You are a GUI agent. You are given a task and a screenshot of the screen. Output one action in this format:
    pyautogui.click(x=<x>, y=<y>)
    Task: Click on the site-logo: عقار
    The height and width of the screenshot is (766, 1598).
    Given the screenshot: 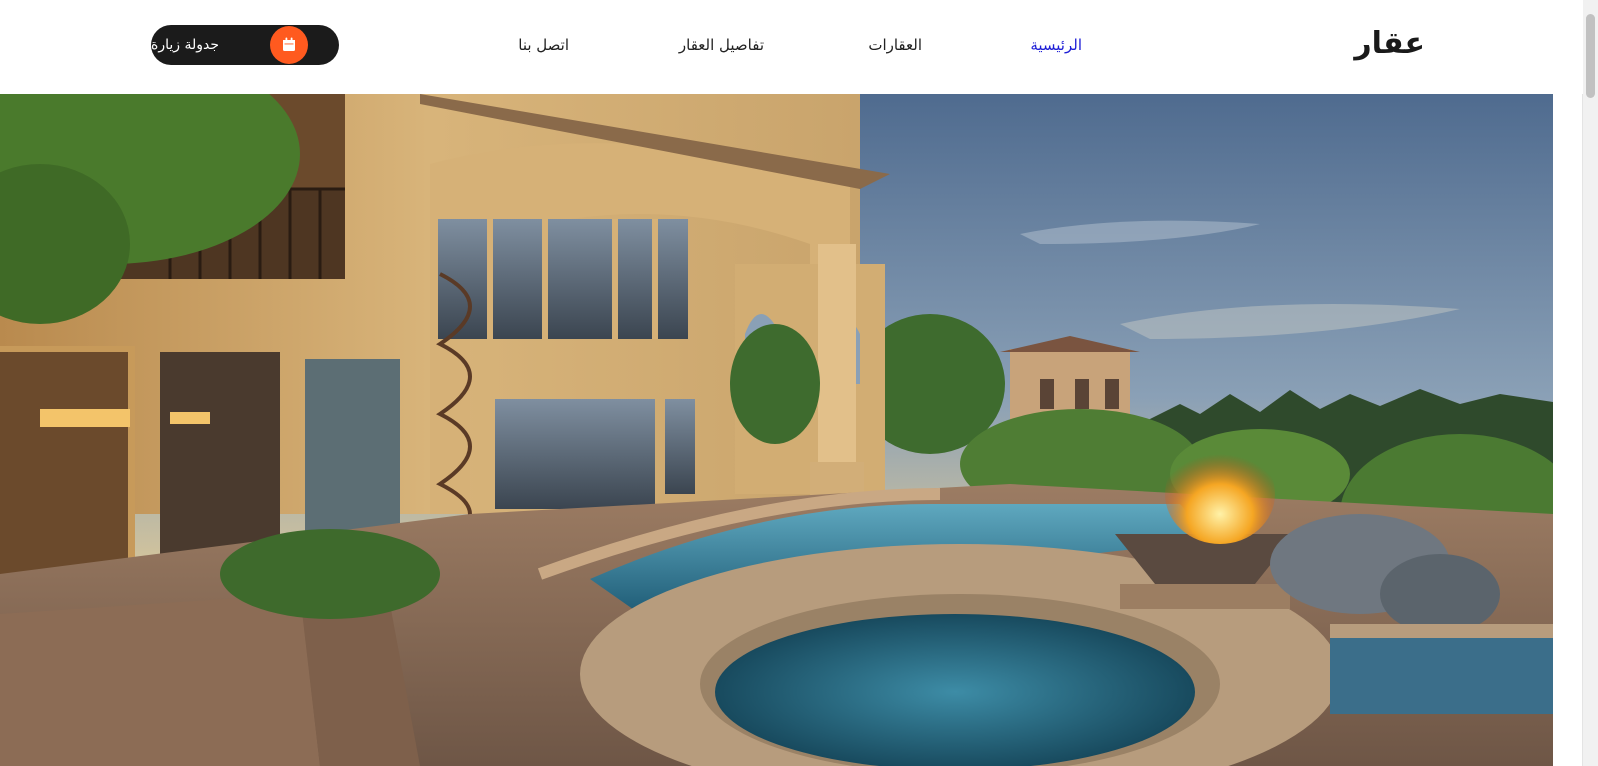 What is the action you would take?
    pyautogui.click(x=1389, y=44)
    